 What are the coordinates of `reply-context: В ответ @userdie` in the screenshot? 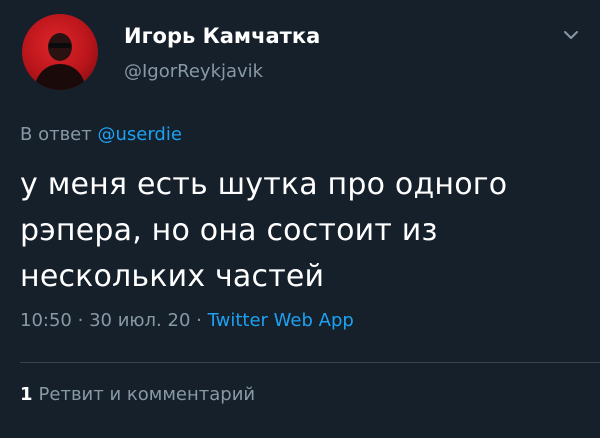 It's located at (101, 134).